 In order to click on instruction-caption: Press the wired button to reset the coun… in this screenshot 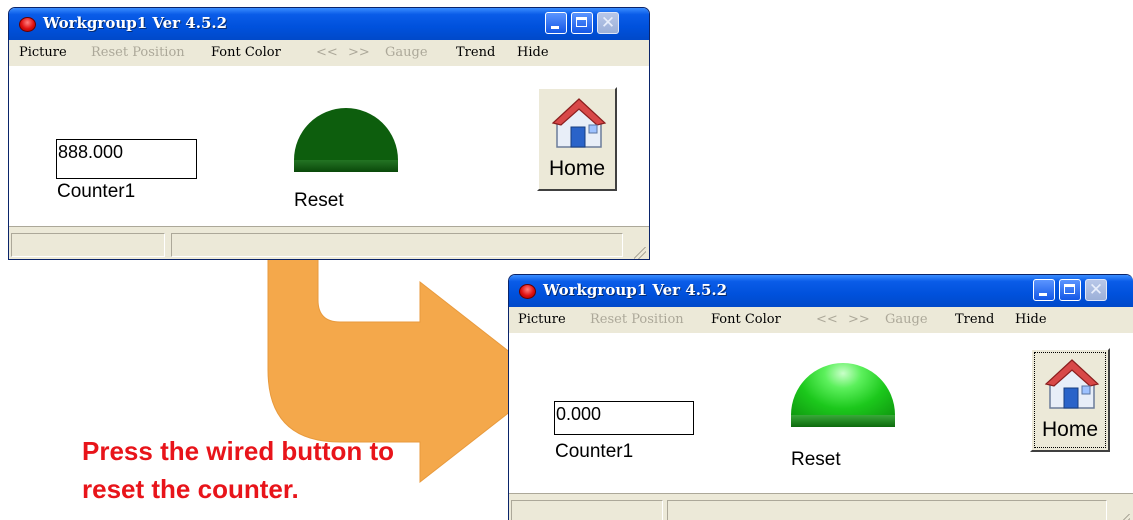, I will do `click(238, 470)`.